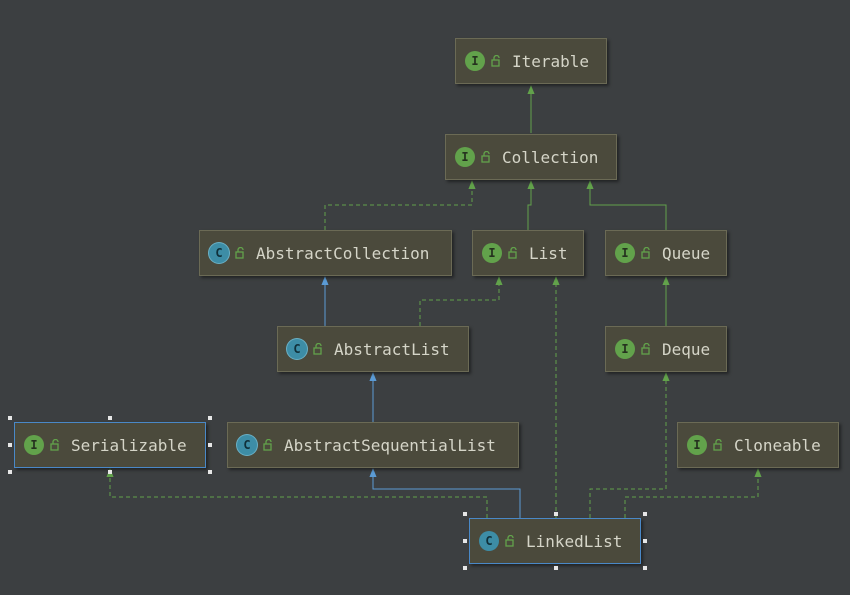 The image size is (850, 595). Describe the element at coordinates (777, 445) in the screenshot. I see `node-label: Cloneable` at that location.